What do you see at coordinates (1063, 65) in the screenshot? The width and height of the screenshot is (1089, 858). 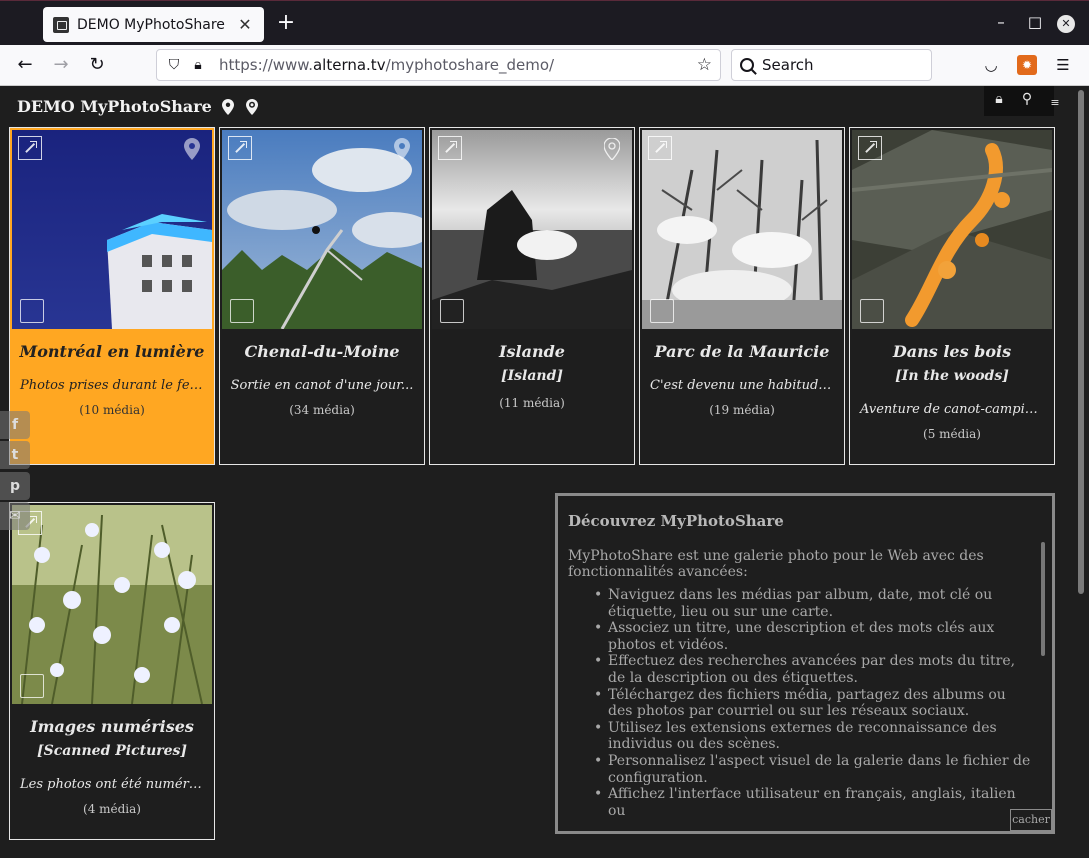 I see `hamburger-menu-icon: ☰` at bounding box center [1063, 65].